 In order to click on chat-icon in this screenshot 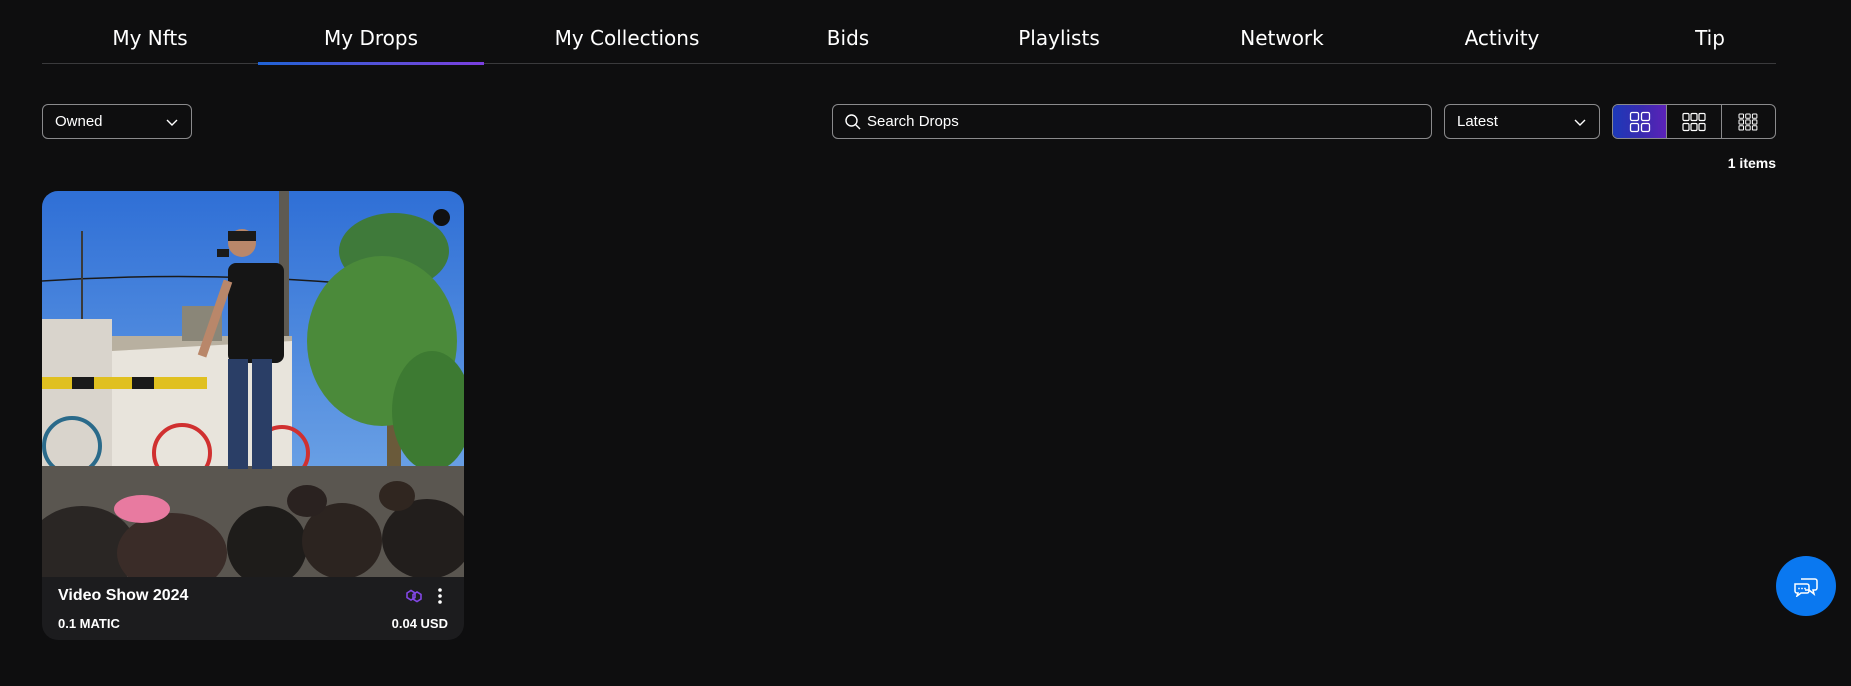, I will do `click(1806, 587)`.